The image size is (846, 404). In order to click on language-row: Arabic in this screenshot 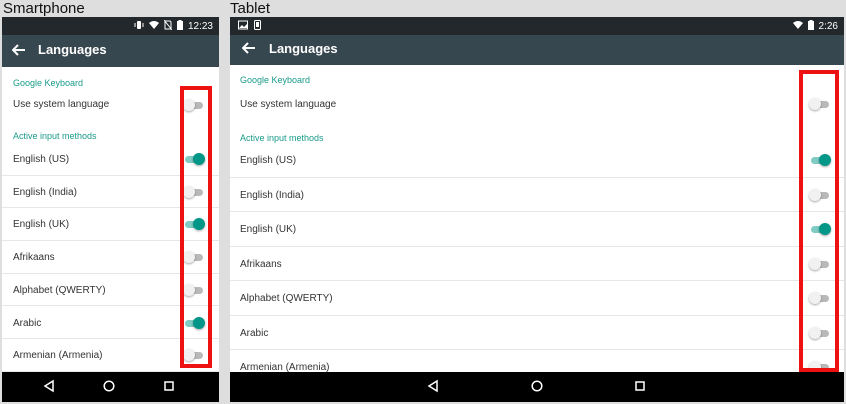, I will do `click(537, 333)`.